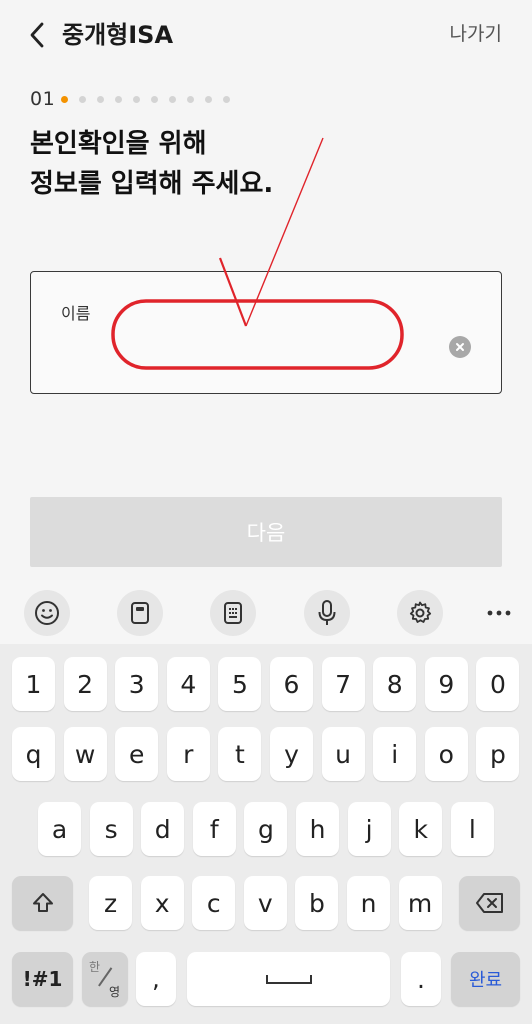  Describe the element at coordinates (498, 684) in the screenshot. I see `key-0: 0` at that location.